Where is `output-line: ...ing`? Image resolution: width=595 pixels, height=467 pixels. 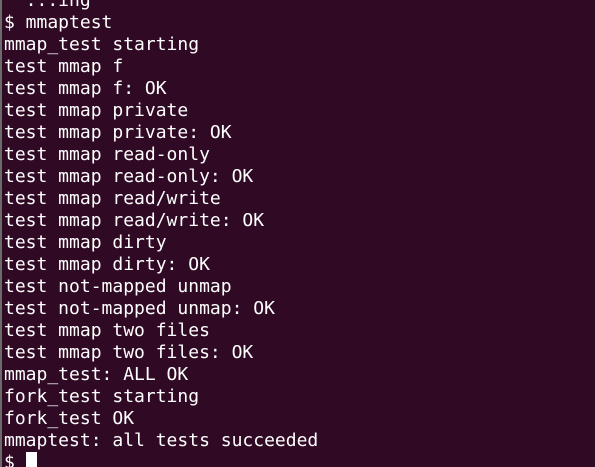
output-line: ...ing is located at coordinates (47, 5).